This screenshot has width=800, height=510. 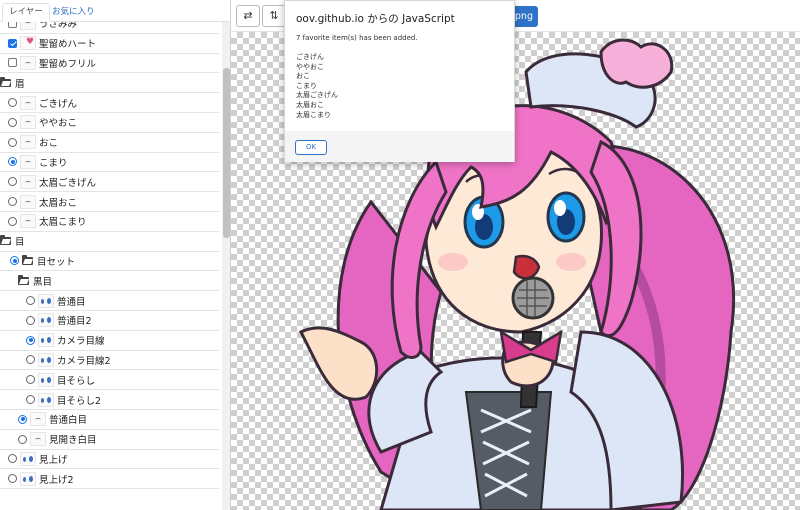 What do you see at coordinates (109, 163) in the screenshot?
I see `layer-row: こまり` at bounding box center [109, 163].